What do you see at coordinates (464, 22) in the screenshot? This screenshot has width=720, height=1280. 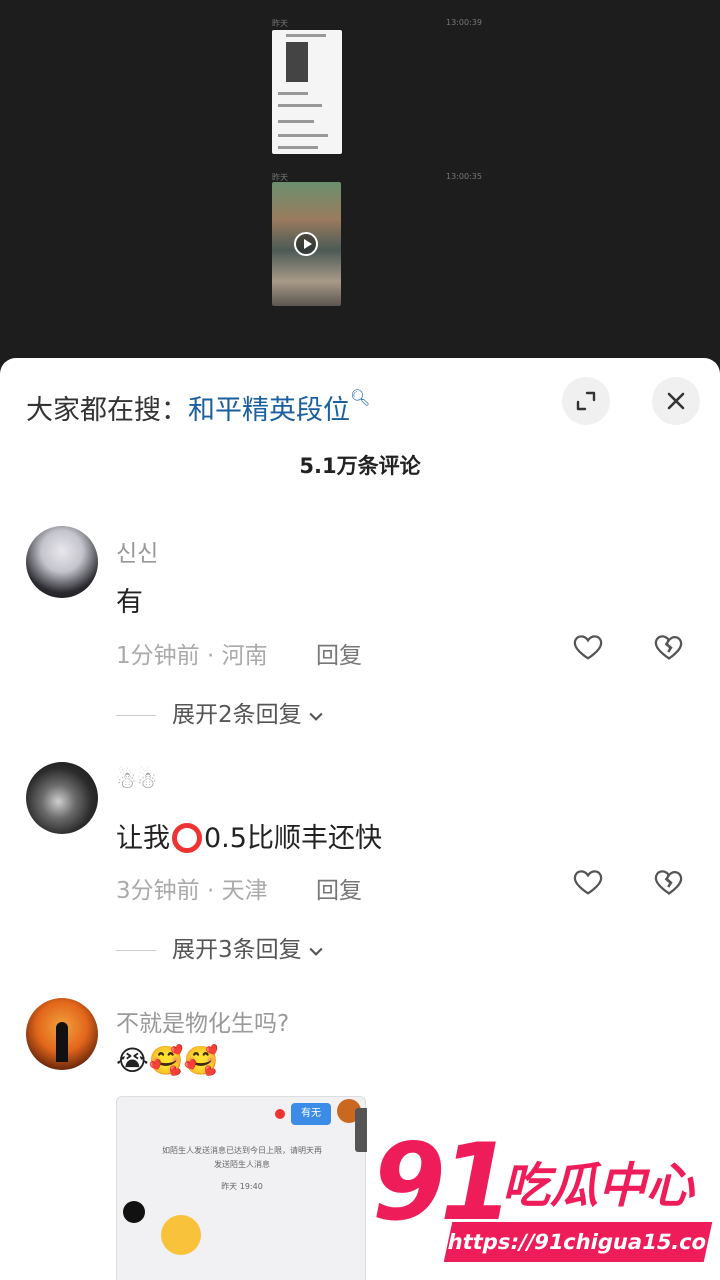 I see `chat-time: 13:00:39` at bounding box center [464, 22].